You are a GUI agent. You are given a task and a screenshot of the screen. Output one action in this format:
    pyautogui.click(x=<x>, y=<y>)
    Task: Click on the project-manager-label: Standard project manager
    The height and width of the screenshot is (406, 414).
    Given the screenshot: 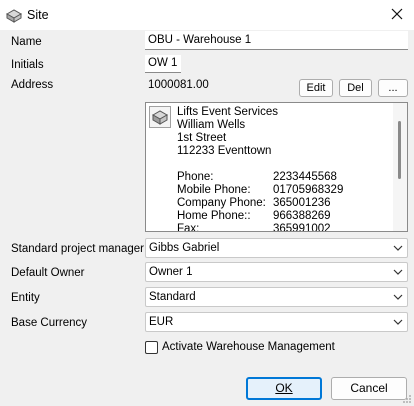 What is the action you would take?
    pyautogui.click(x=77, y=249)
    